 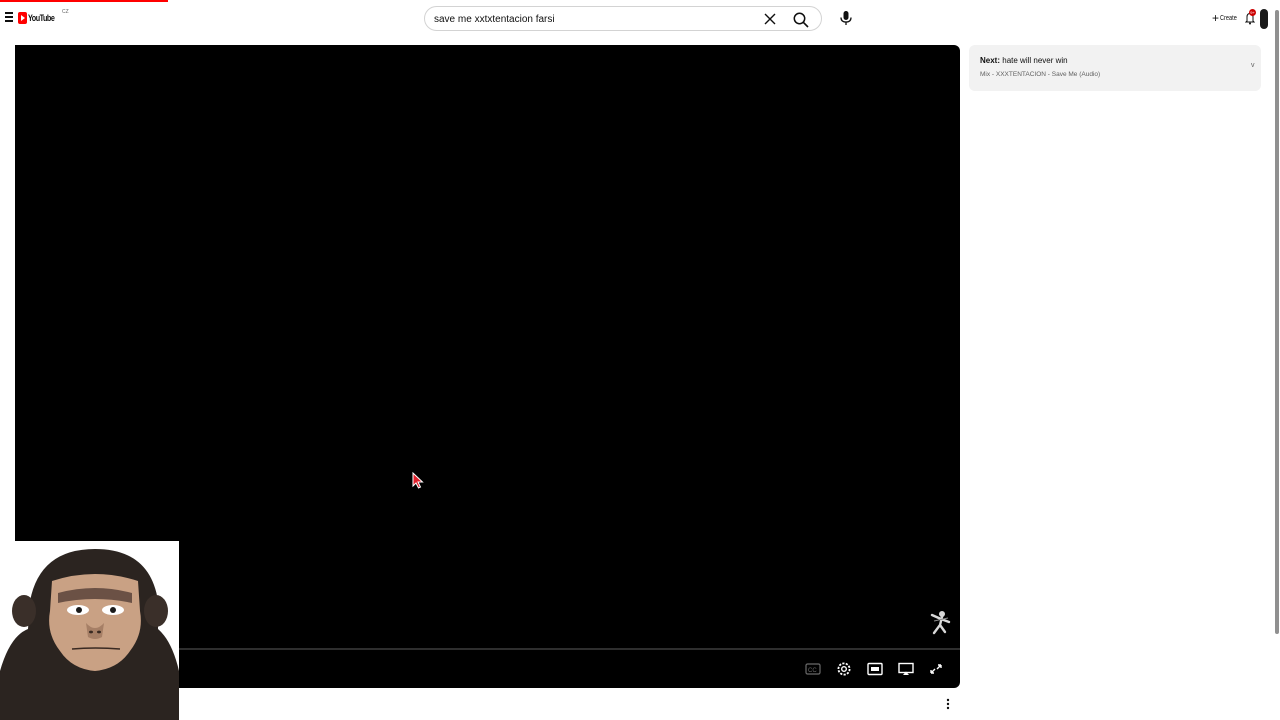 What do you see at coordinates (990, 60) in the screenshot?
I see `up-next-prefix: Next:` at bounding box center [990, 60].